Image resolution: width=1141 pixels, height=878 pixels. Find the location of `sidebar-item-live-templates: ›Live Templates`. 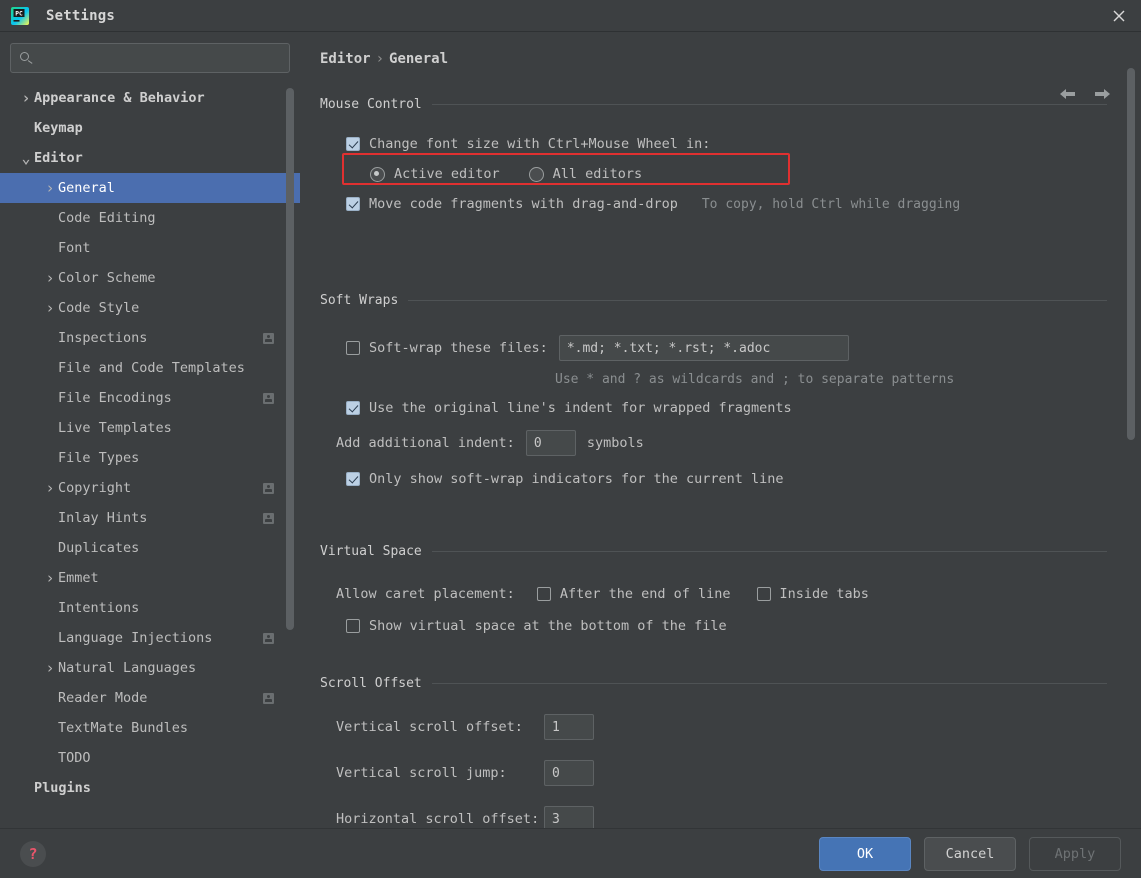

sidebar-item-live-templates: ›Live Templates is located at coordinates (150, 428).